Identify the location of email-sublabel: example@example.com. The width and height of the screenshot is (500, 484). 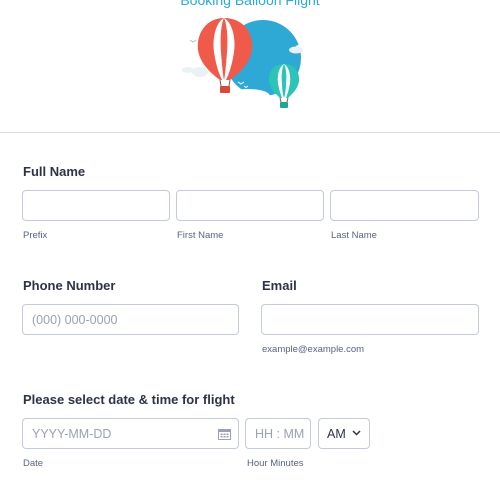
(313, 349).